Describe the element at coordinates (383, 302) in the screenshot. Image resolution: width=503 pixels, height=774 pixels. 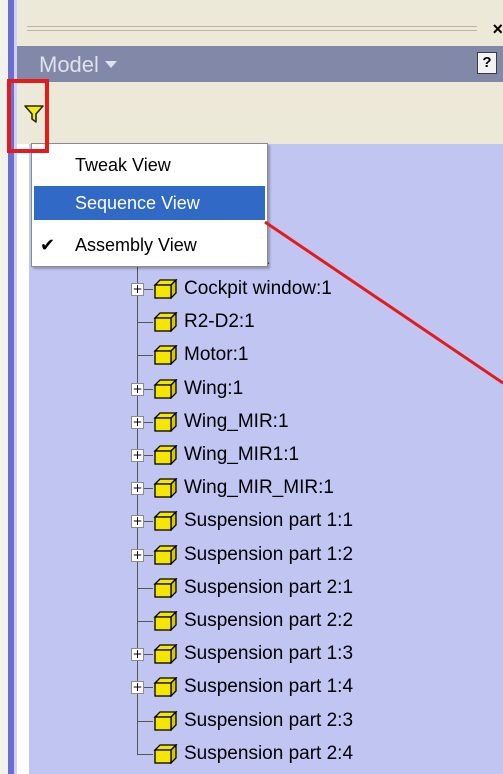
I see `annotation-pointer-line` at that location.